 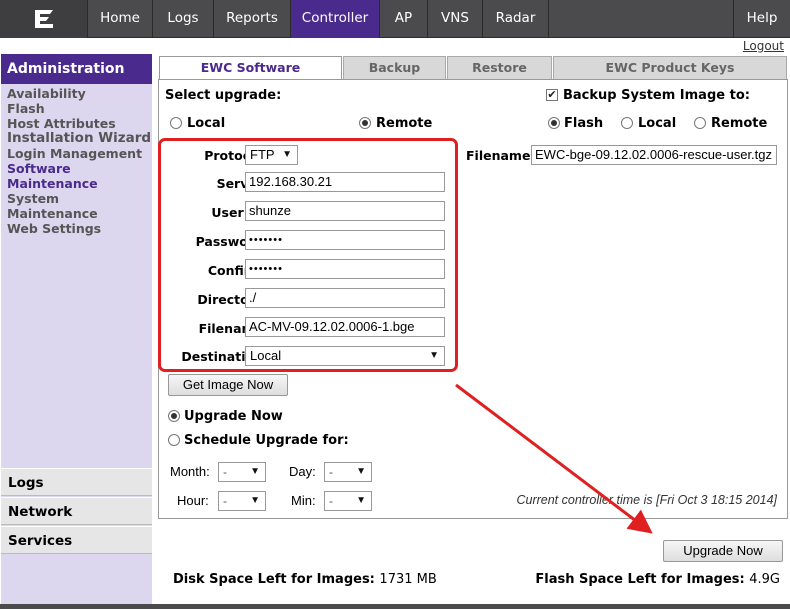 What do you see at coordinates (554, 458) in the screenshot?
I see `annotation-arrow-icon` at bounding box center [554, 458].